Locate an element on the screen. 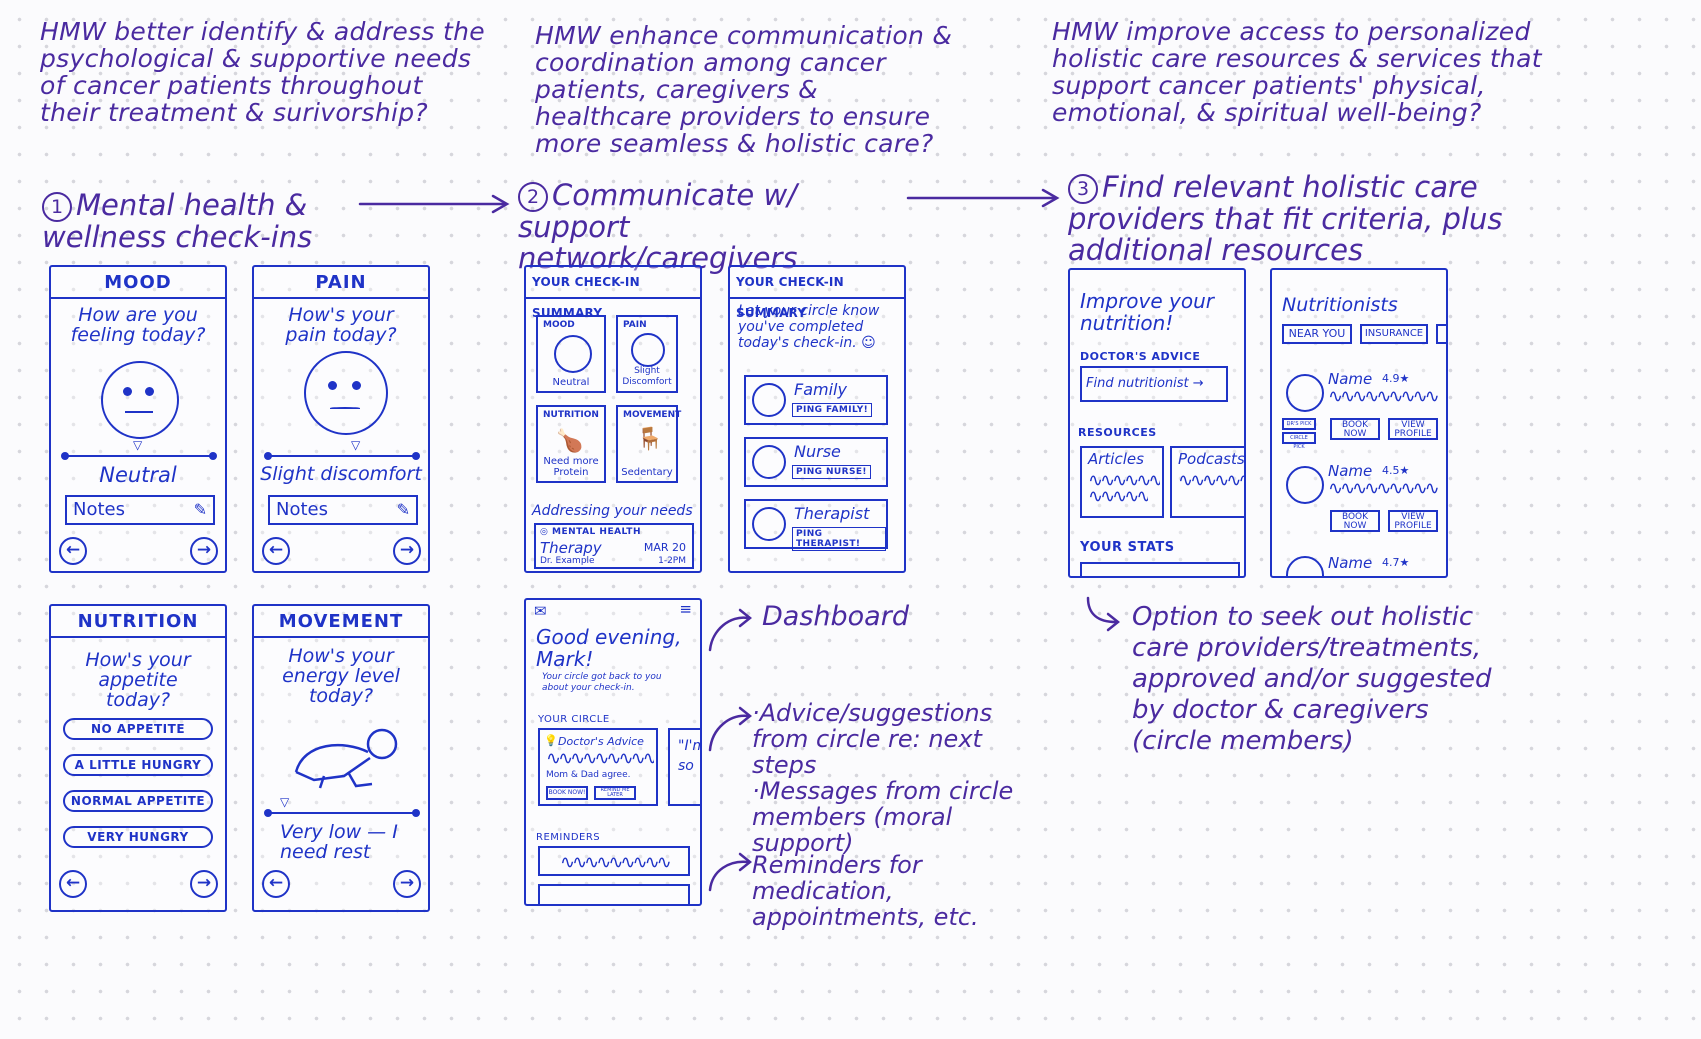  menu-icon: ≡ is located at coordinates (685, 609).